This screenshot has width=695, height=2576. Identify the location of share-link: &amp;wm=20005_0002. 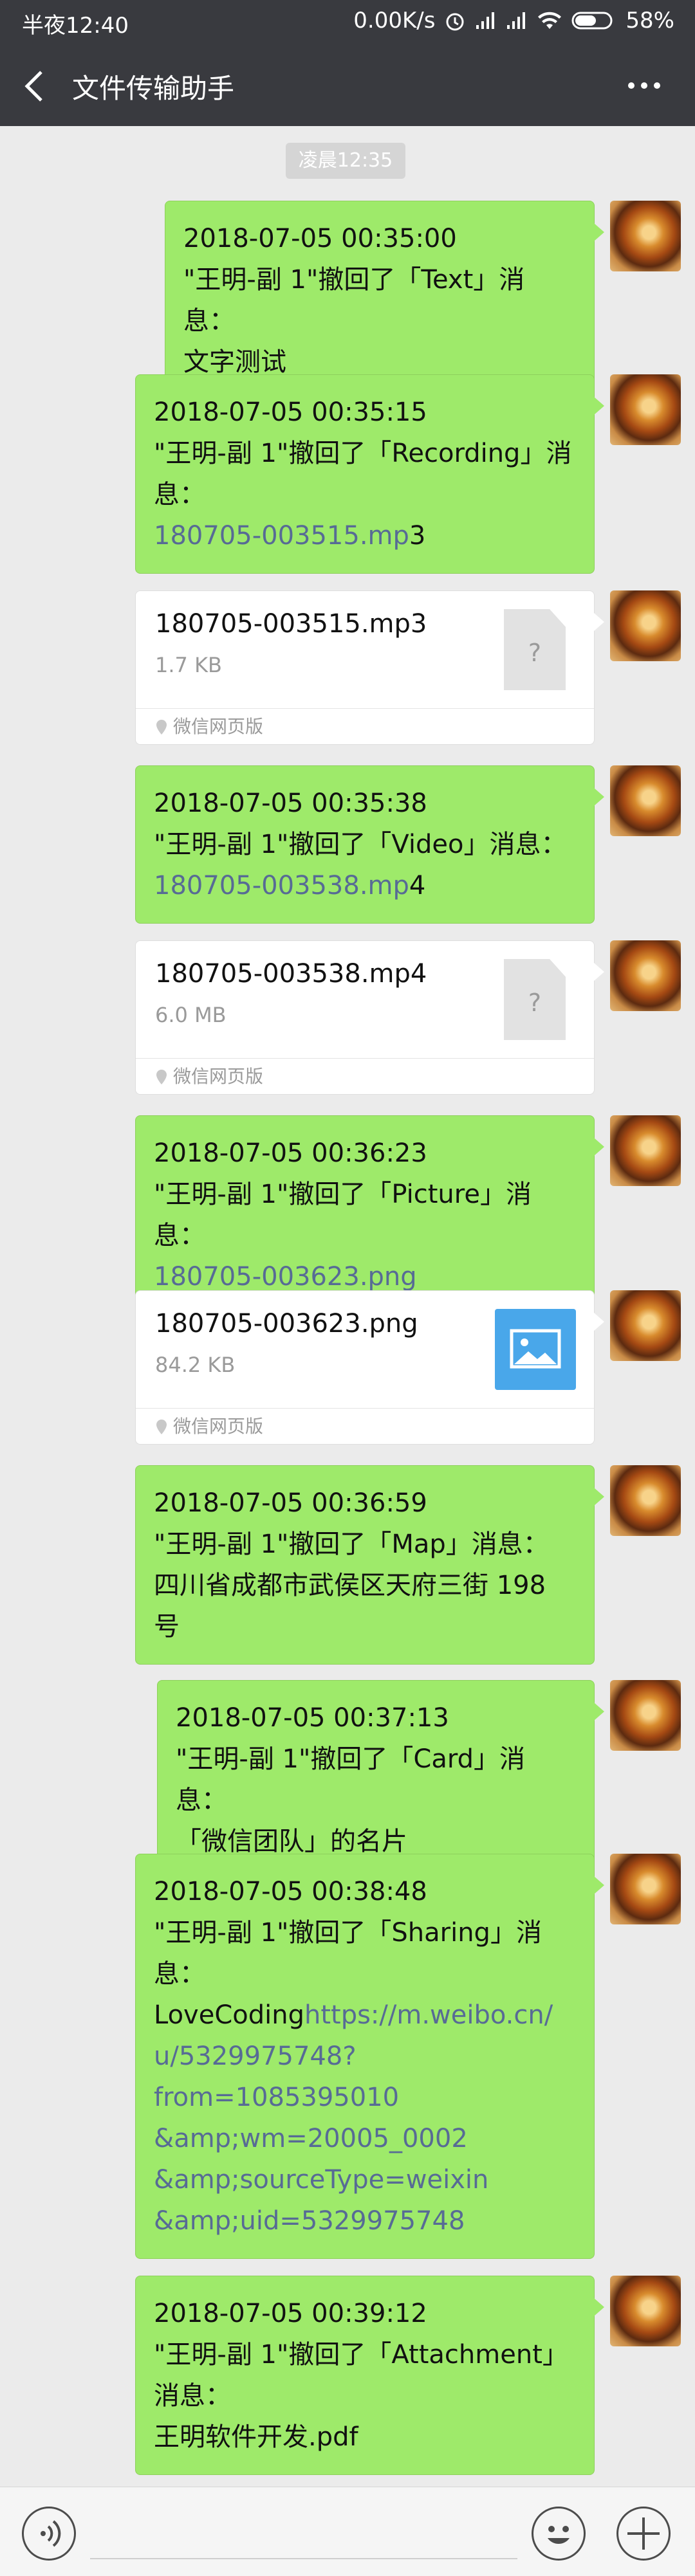
(311, 2138).